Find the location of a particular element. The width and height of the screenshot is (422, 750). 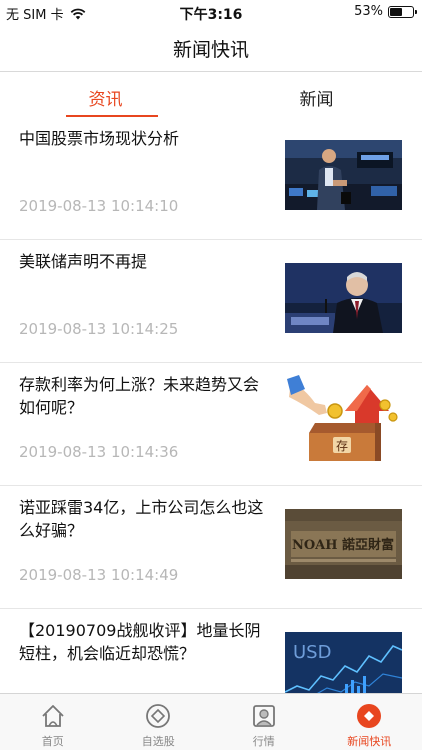

thumb-deposit-glyph: 存 is located at coordinates (342, 446).